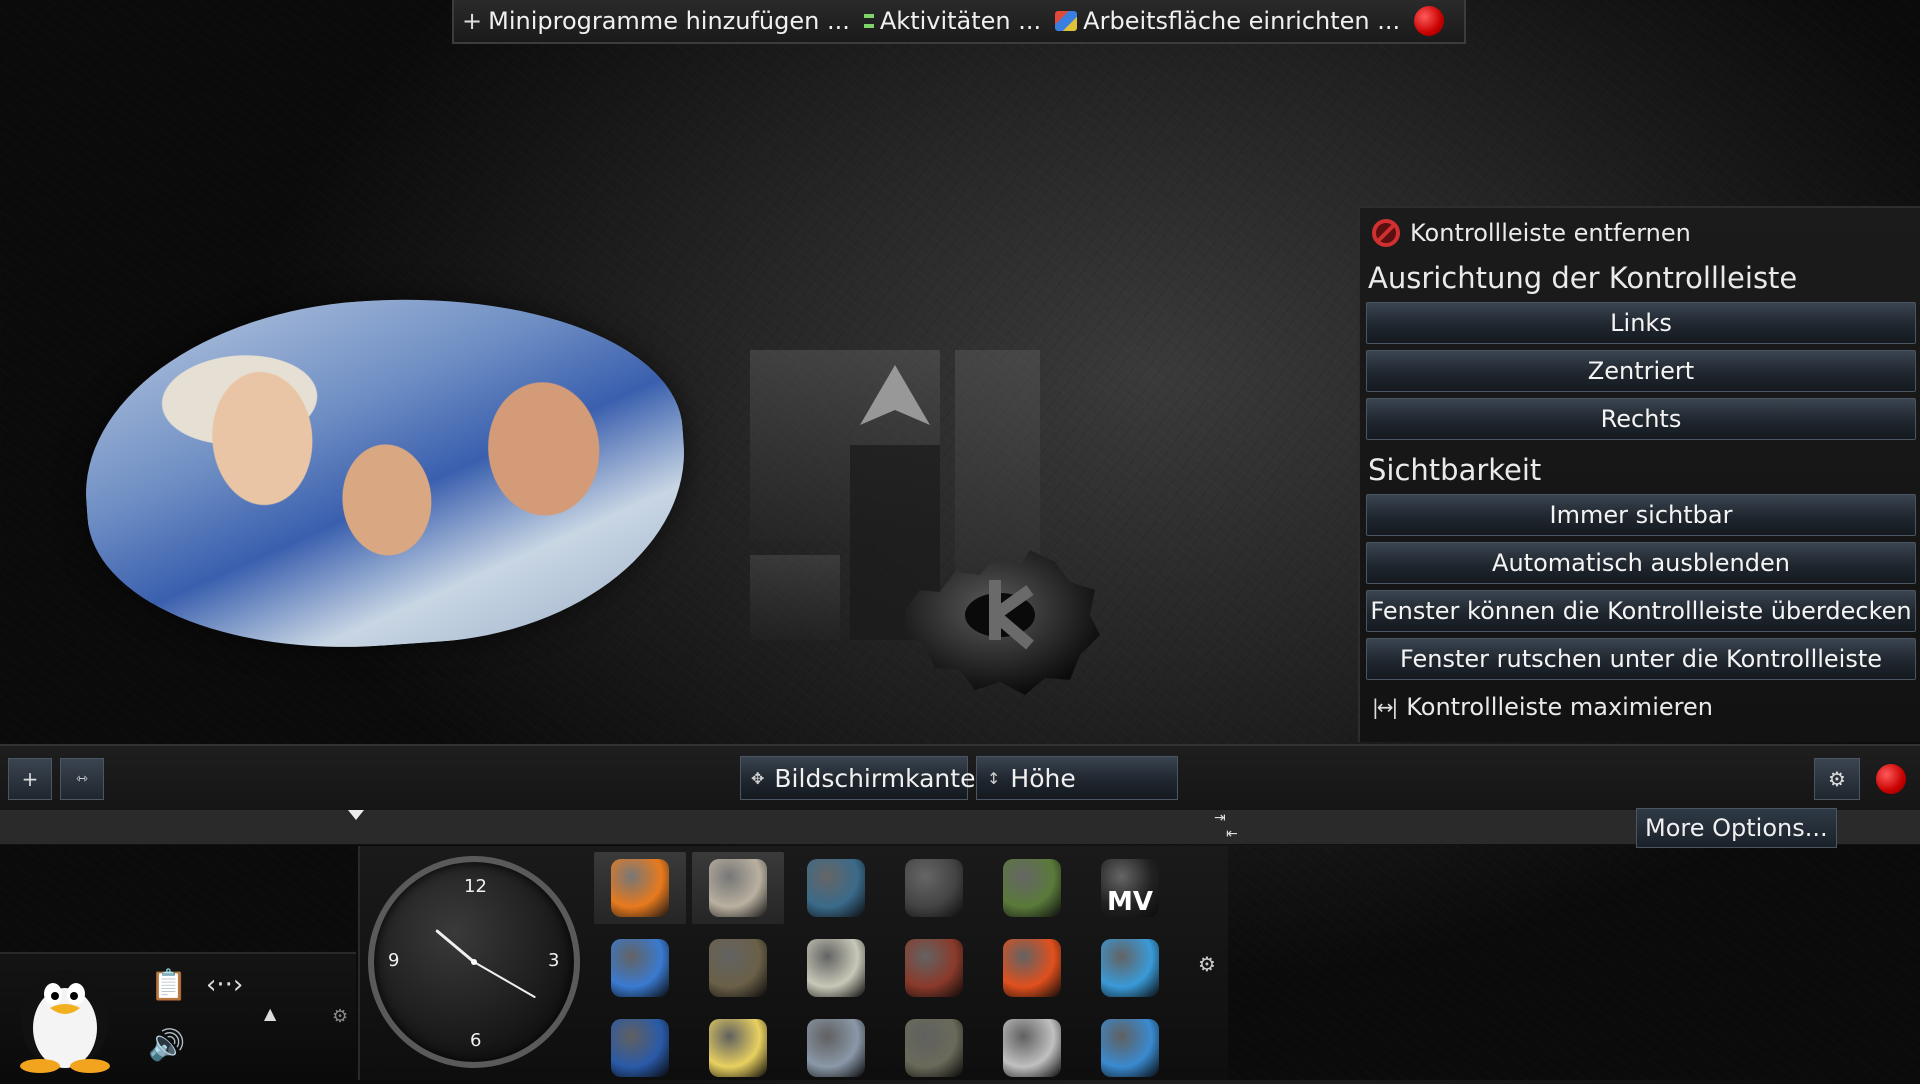 This screenshot has height=1084, width=1920. I want to click on launcher-wireless, so click(1130, 968).